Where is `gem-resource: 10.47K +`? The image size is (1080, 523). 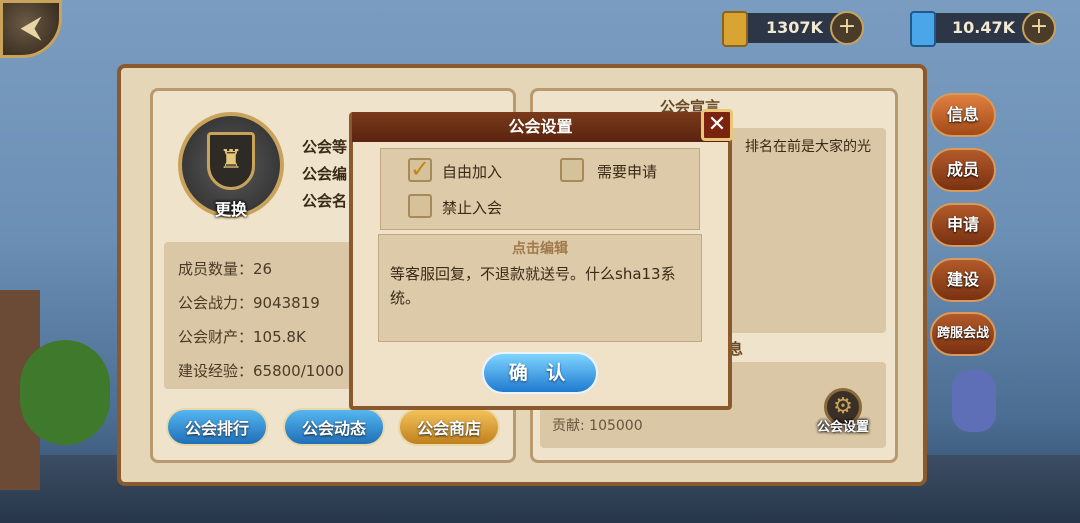 gem-resource: 10.47K + is located at coordinates (983, 29).